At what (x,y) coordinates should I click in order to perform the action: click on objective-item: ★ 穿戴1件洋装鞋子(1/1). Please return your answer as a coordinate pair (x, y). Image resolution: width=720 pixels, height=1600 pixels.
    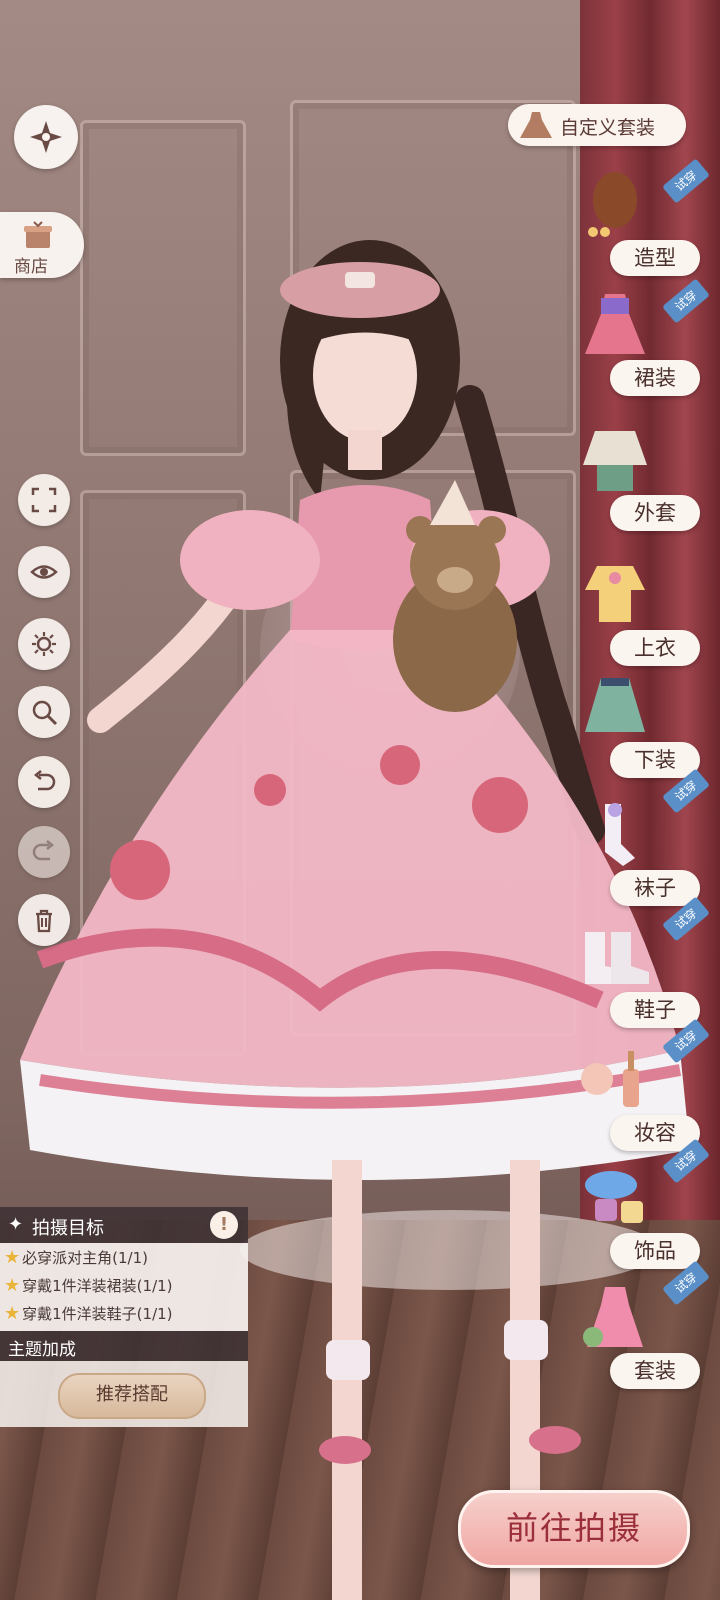
    Looking at the image, I should click on (88, 1313).